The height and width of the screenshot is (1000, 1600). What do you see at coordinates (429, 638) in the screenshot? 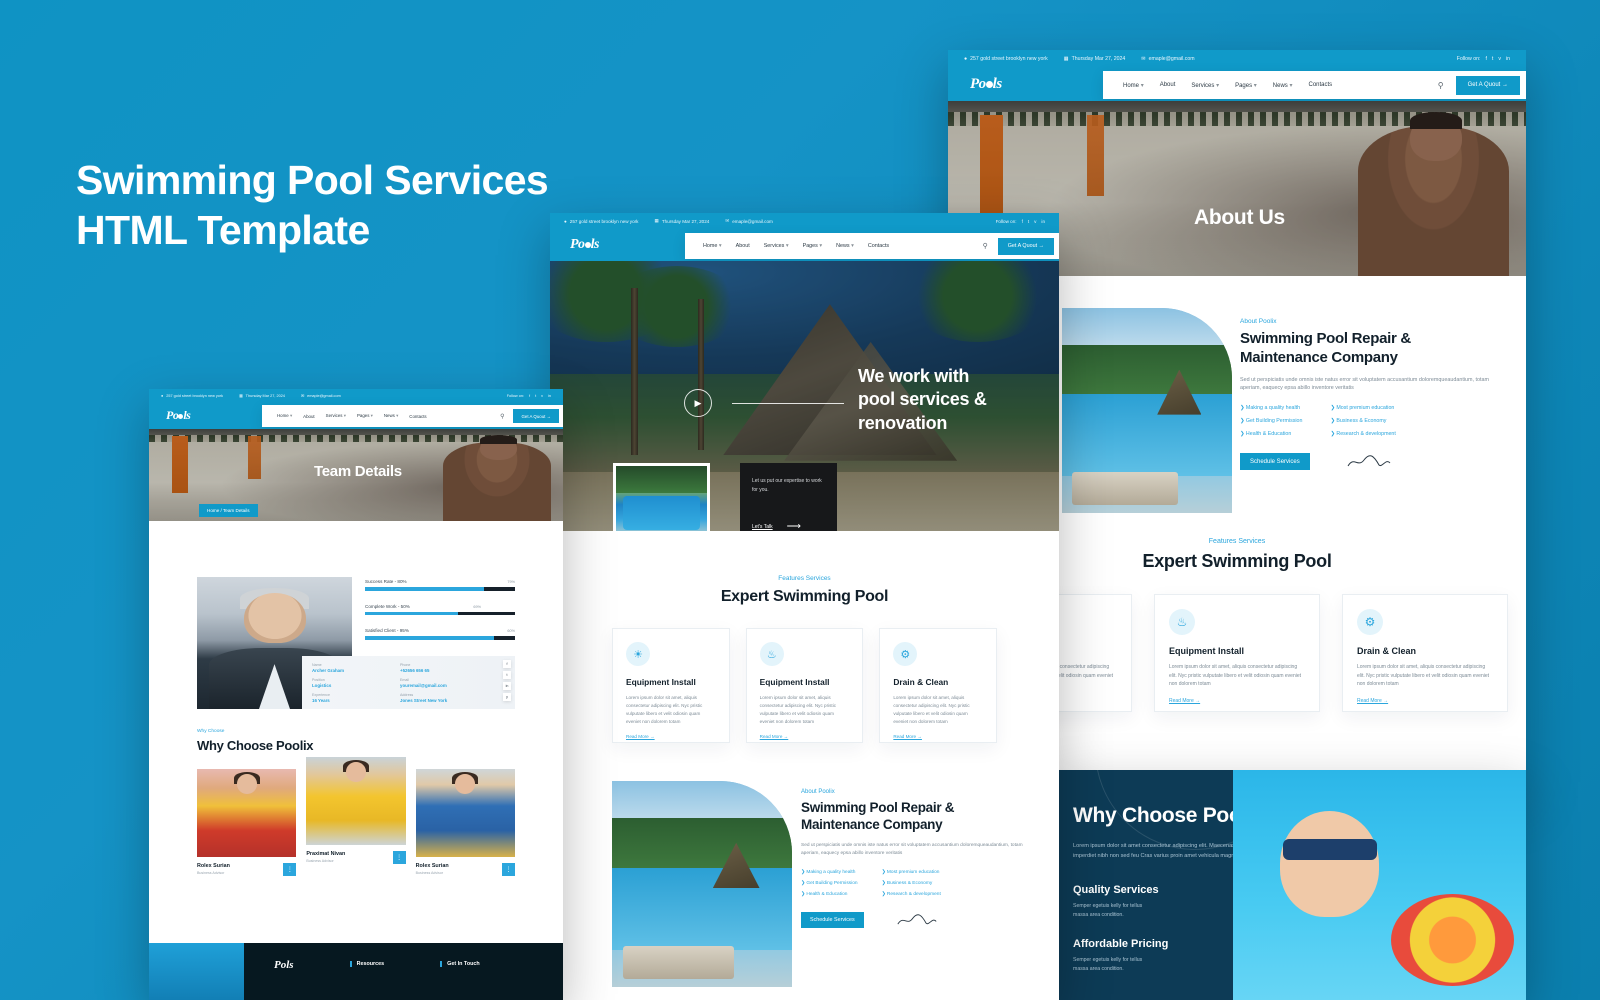
I see `progress-fill` at bounding box center [429, 638].